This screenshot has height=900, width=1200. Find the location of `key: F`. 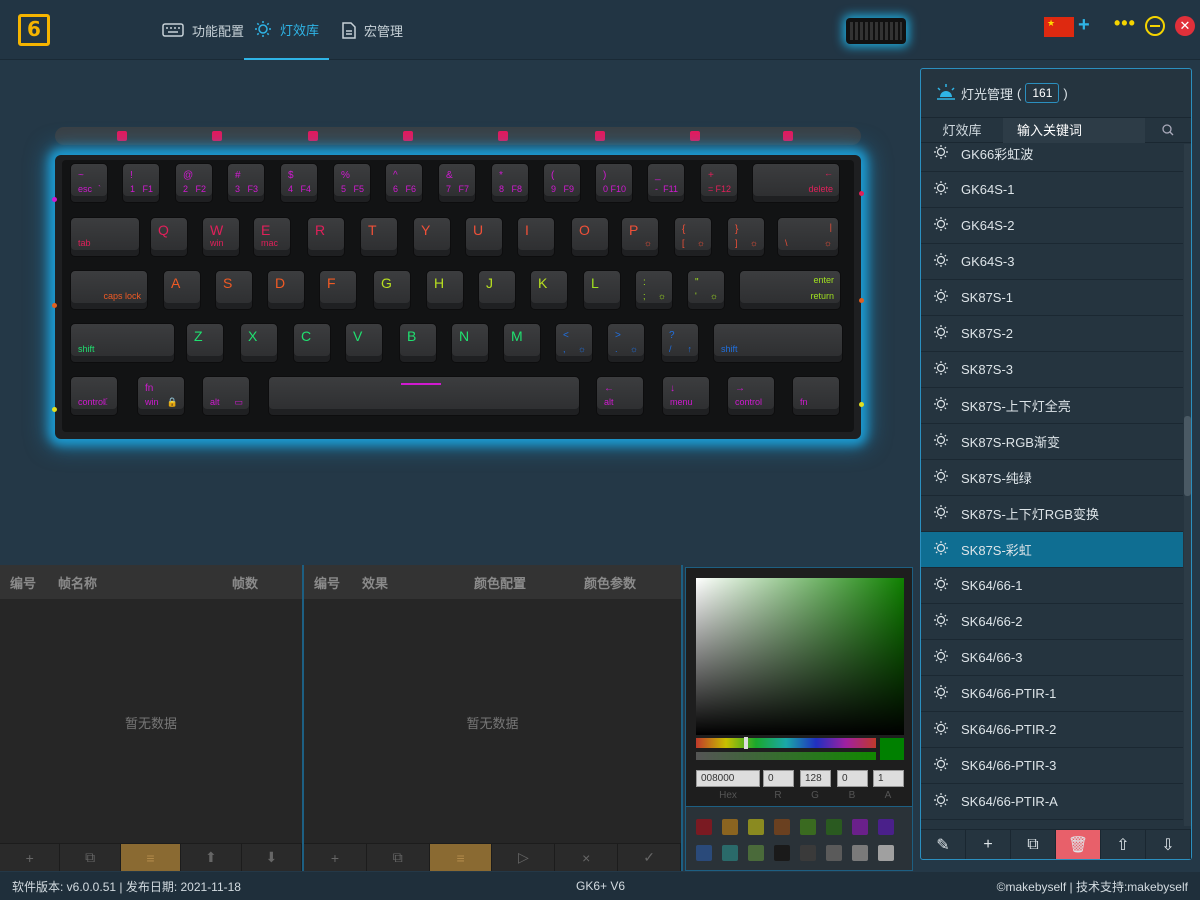

key: F is located at coordinates (338, 290).